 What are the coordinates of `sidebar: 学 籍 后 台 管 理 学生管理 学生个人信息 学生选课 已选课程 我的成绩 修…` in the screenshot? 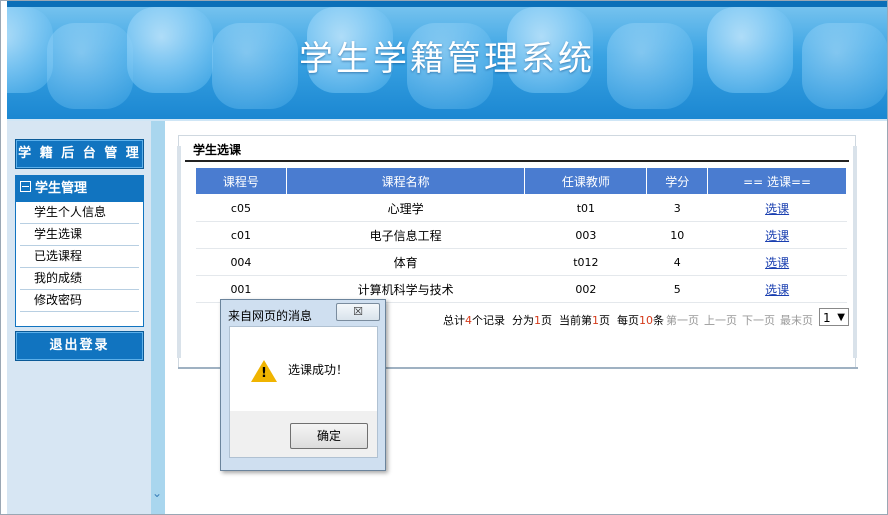 It's located at (79, 317).